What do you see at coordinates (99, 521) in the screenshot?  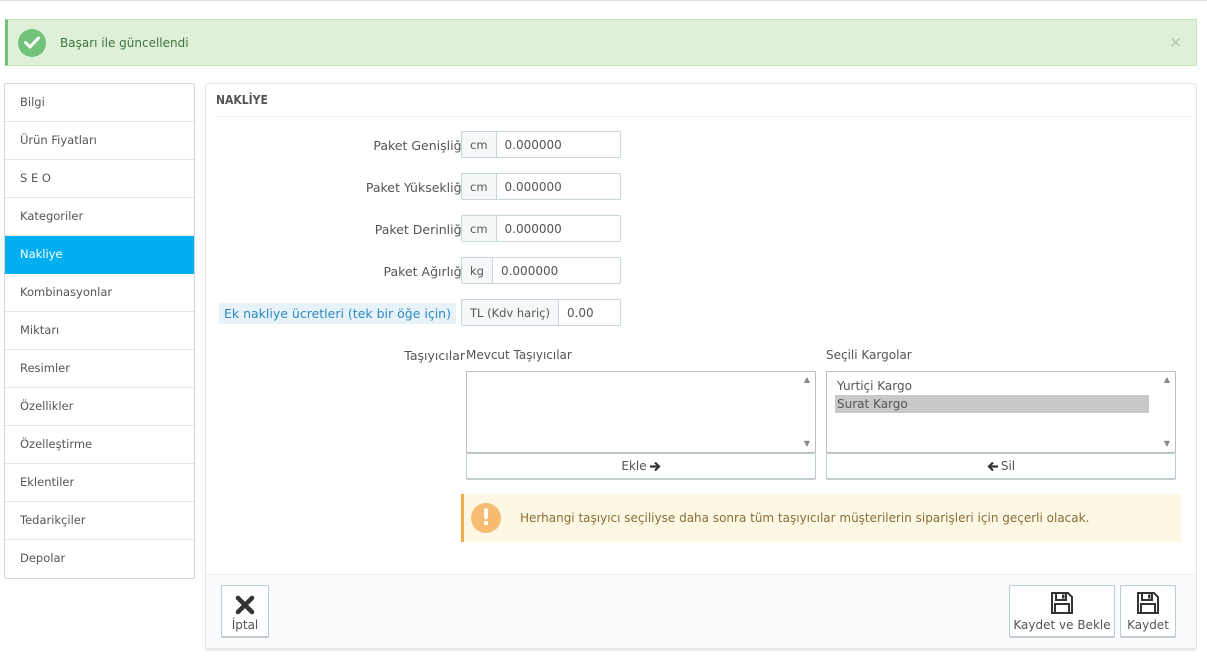 I see `sidebar-item-tedarikciler: Tedarikçiler` at bounding box center [99, 521].